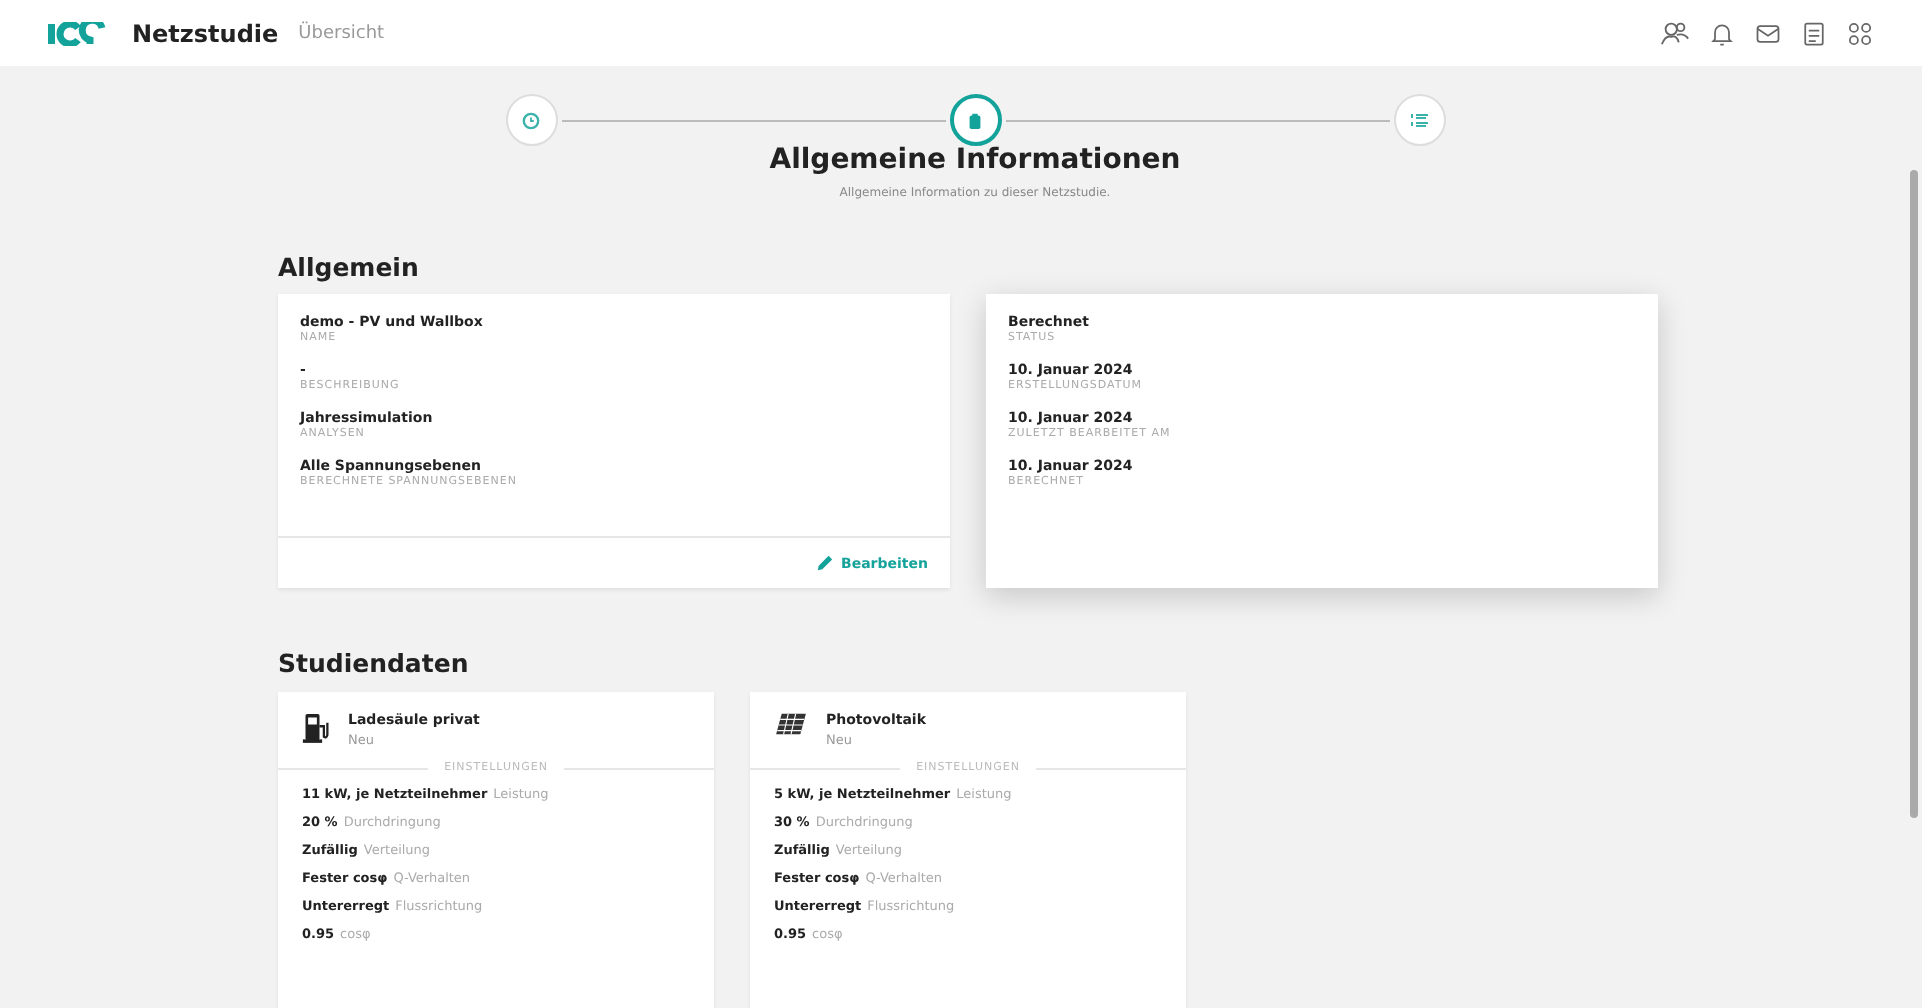  What do you see at coordinates (975, 160) in the screenshot?
I see `page-title: Allgemeine Informationen` at bounding box center [975, 160].